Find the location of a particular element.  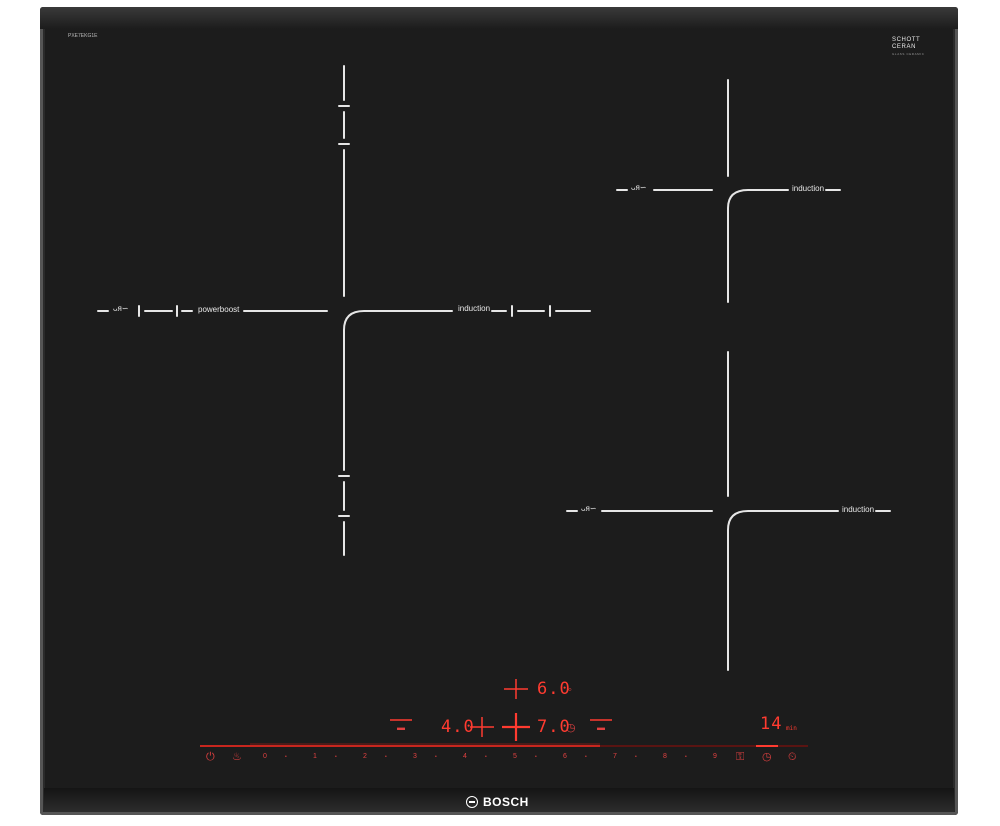

bosch-logo: BOSCH is located at coordinates (497, 802).